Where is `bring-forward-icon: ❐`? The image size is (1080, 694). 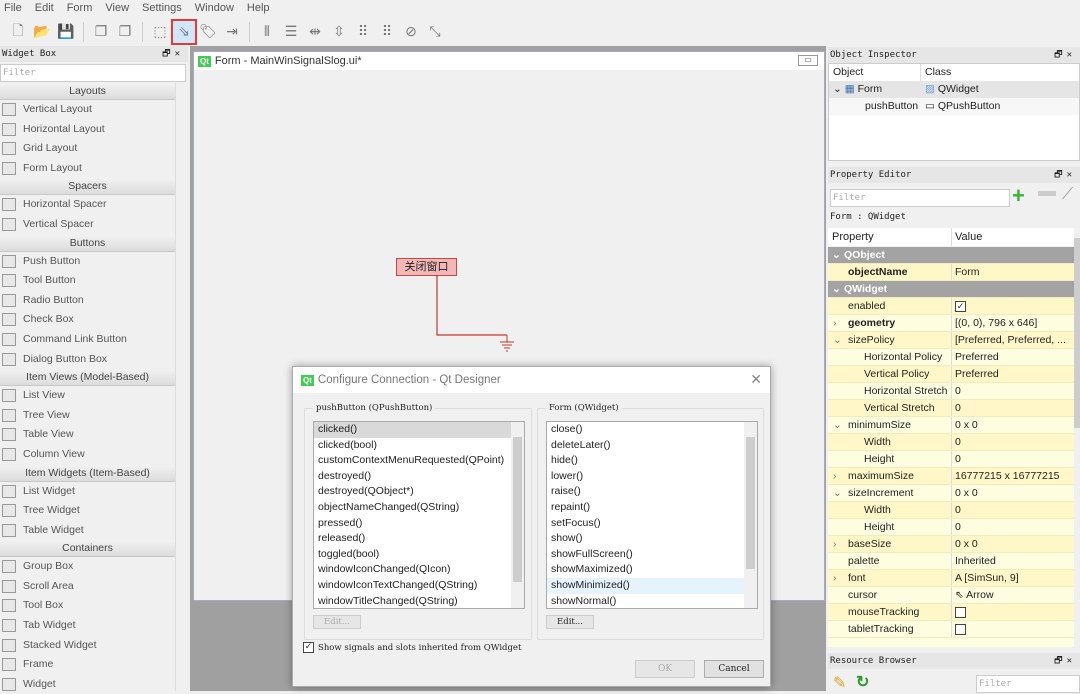
bring-forward-icon: ❐ is located at coordinates (101, 32).